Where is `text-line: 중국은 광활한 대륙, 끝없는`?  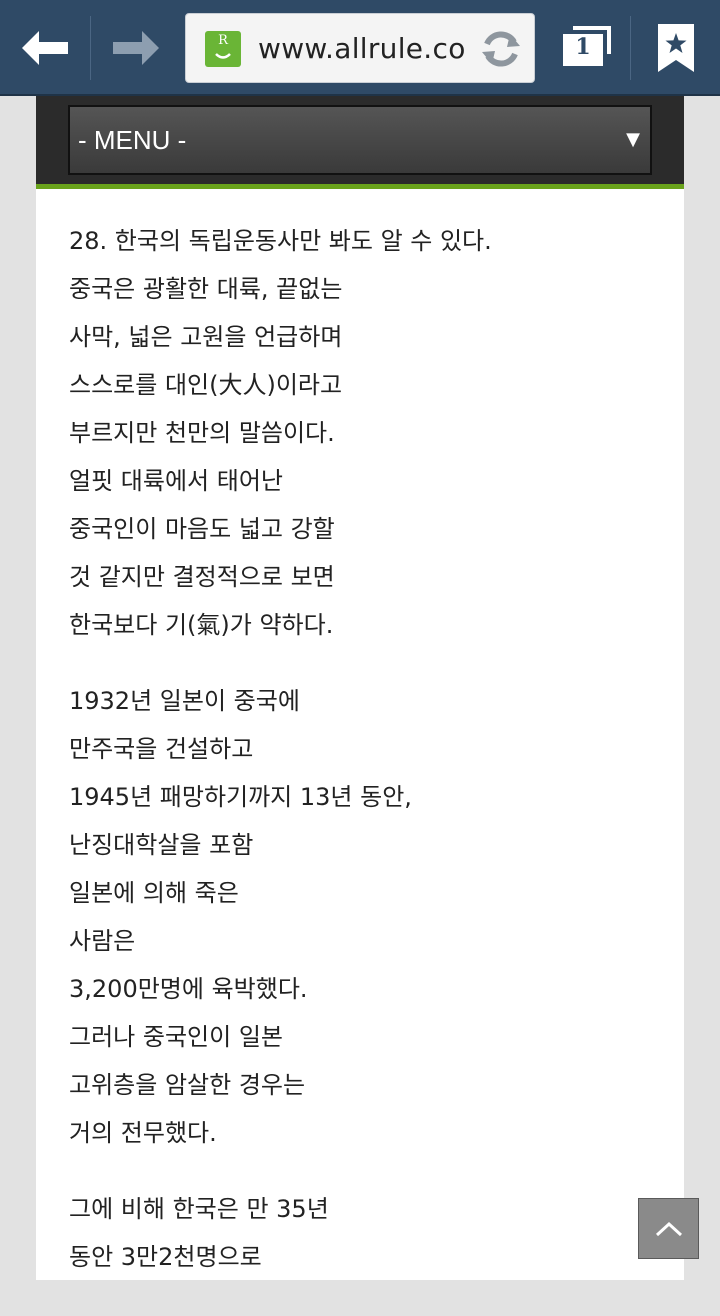 text-line: 중국은 광활한 대륙, 끝없는 is located at coordinates (206, 289).